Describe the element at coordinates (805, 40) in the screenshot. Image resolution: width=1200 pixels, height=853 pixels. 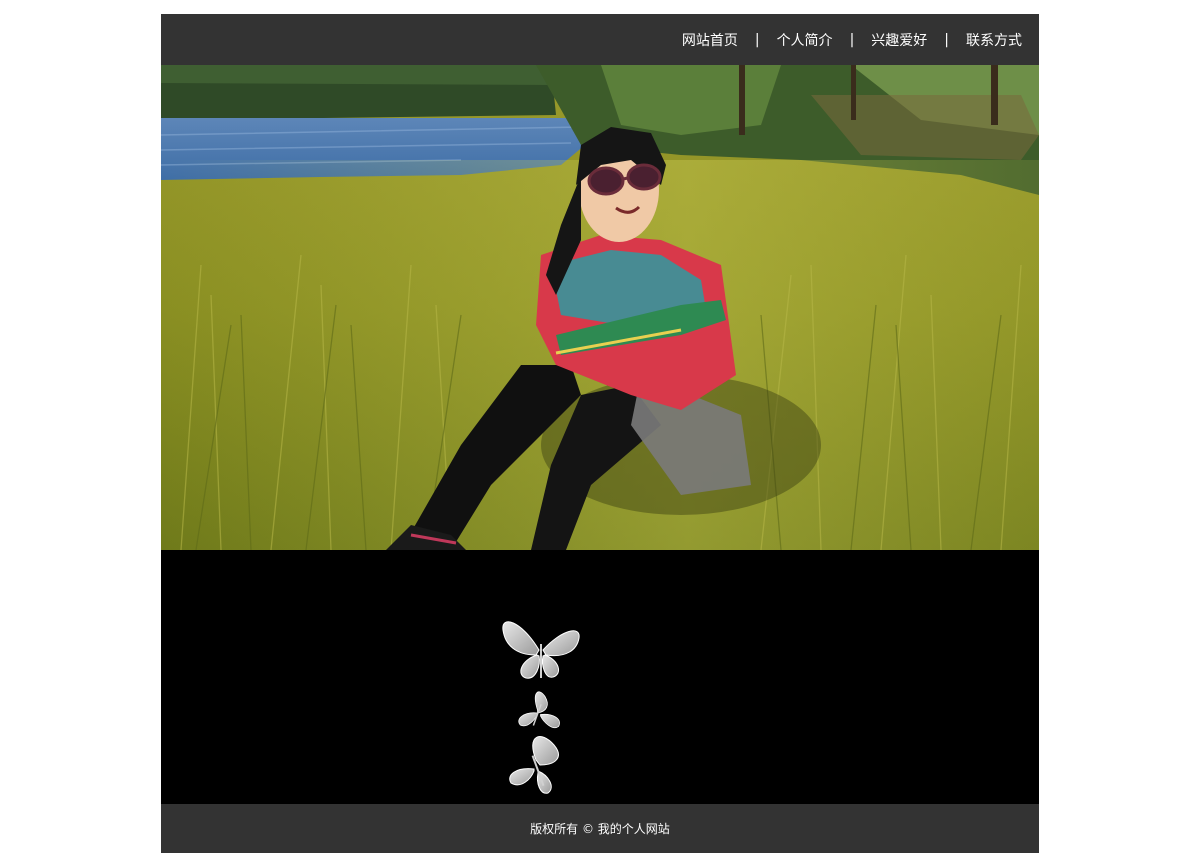
I see `nav-about-link: 个人简介` at that location.